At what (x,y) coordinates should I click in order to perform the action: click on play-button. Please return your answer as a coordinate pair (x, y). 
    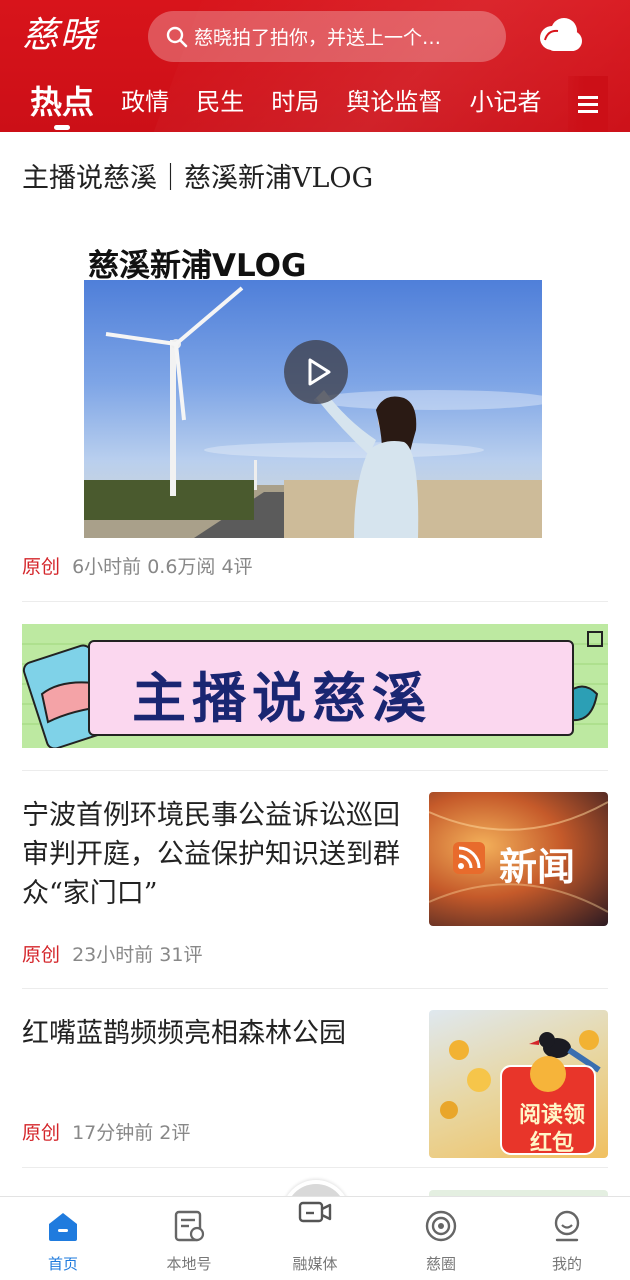
    Looking at the image, I should click on (316, 372).